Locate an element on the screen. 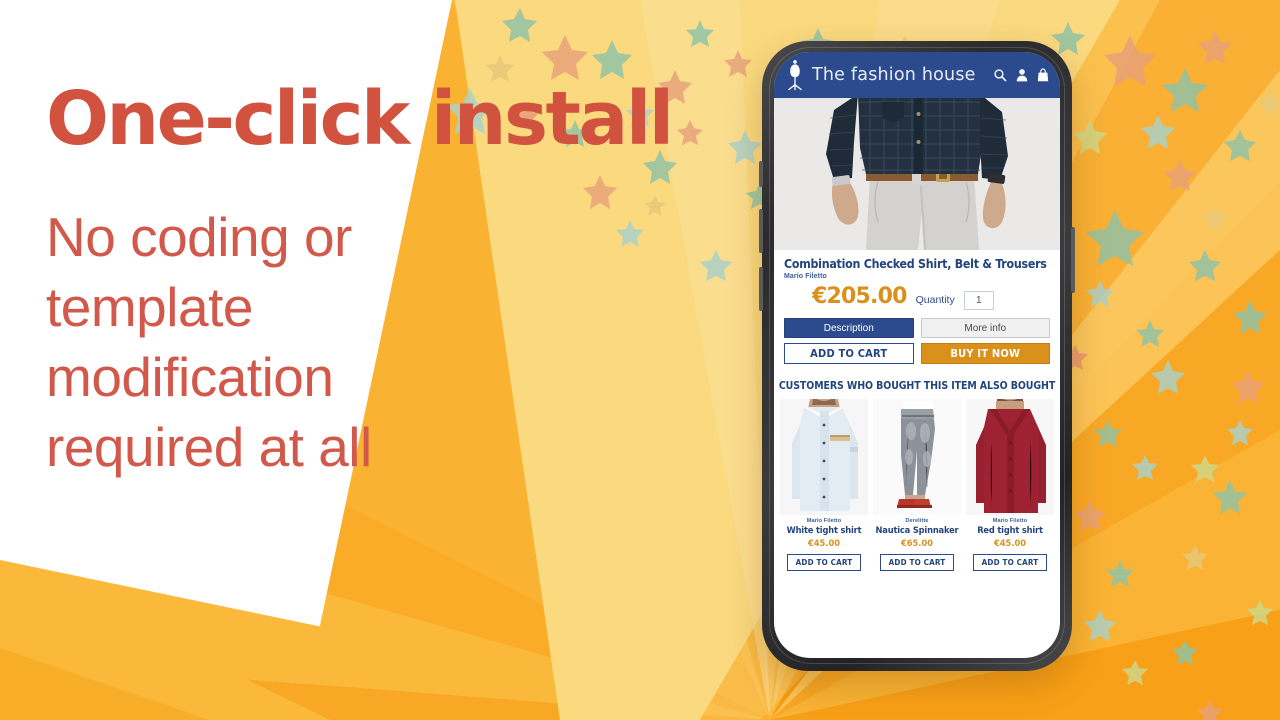 The height and width of the screenshot is (720, 1280). product-tabs: Description More info is located at coordinates (917, 324).